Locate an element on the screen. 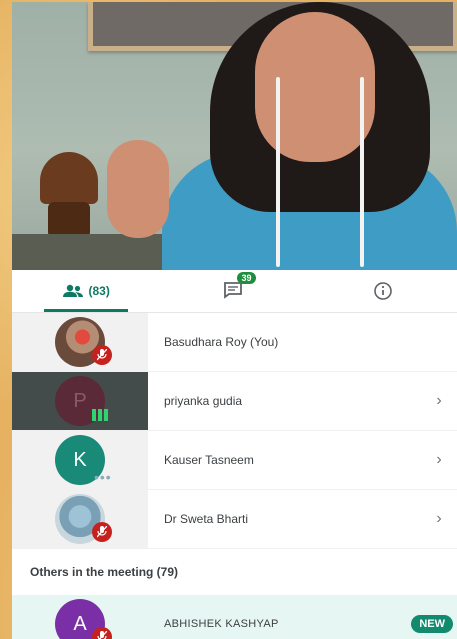 Image resolution: width=457 pixels, height=639 pixels. chat-count-badge: 39 is located at coordinates (246, 277).